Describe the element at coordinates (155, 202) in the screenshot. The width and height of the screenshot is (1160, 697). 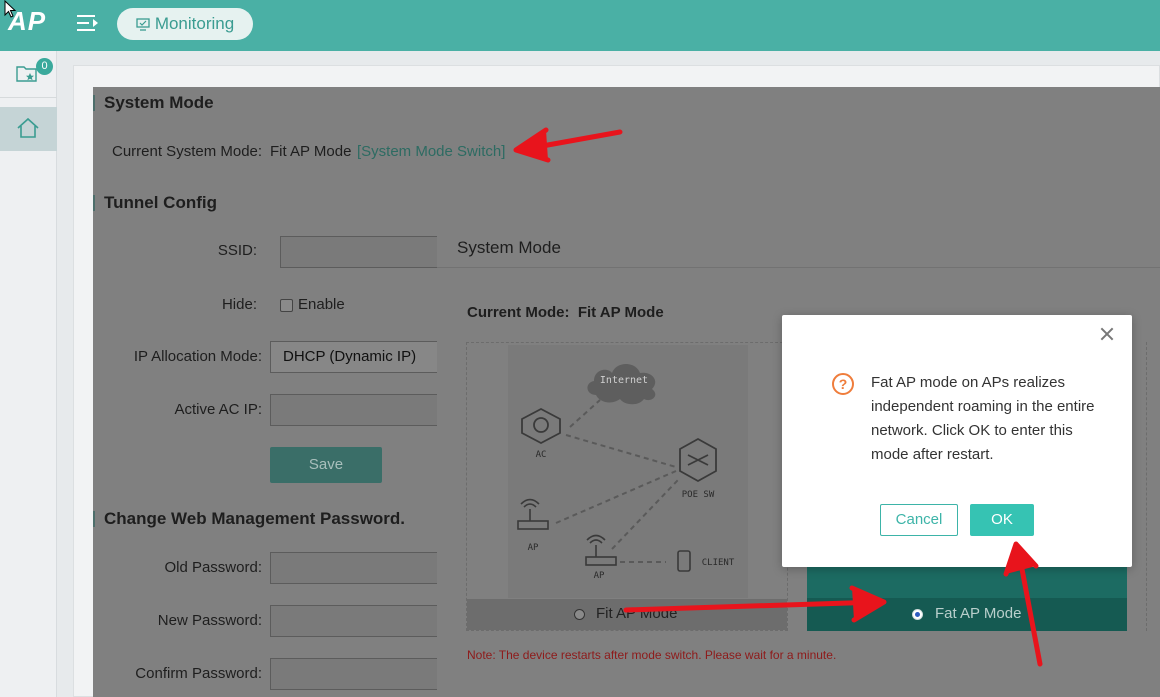
I see `tunnel-config-title: Tunnel Config` at that location.